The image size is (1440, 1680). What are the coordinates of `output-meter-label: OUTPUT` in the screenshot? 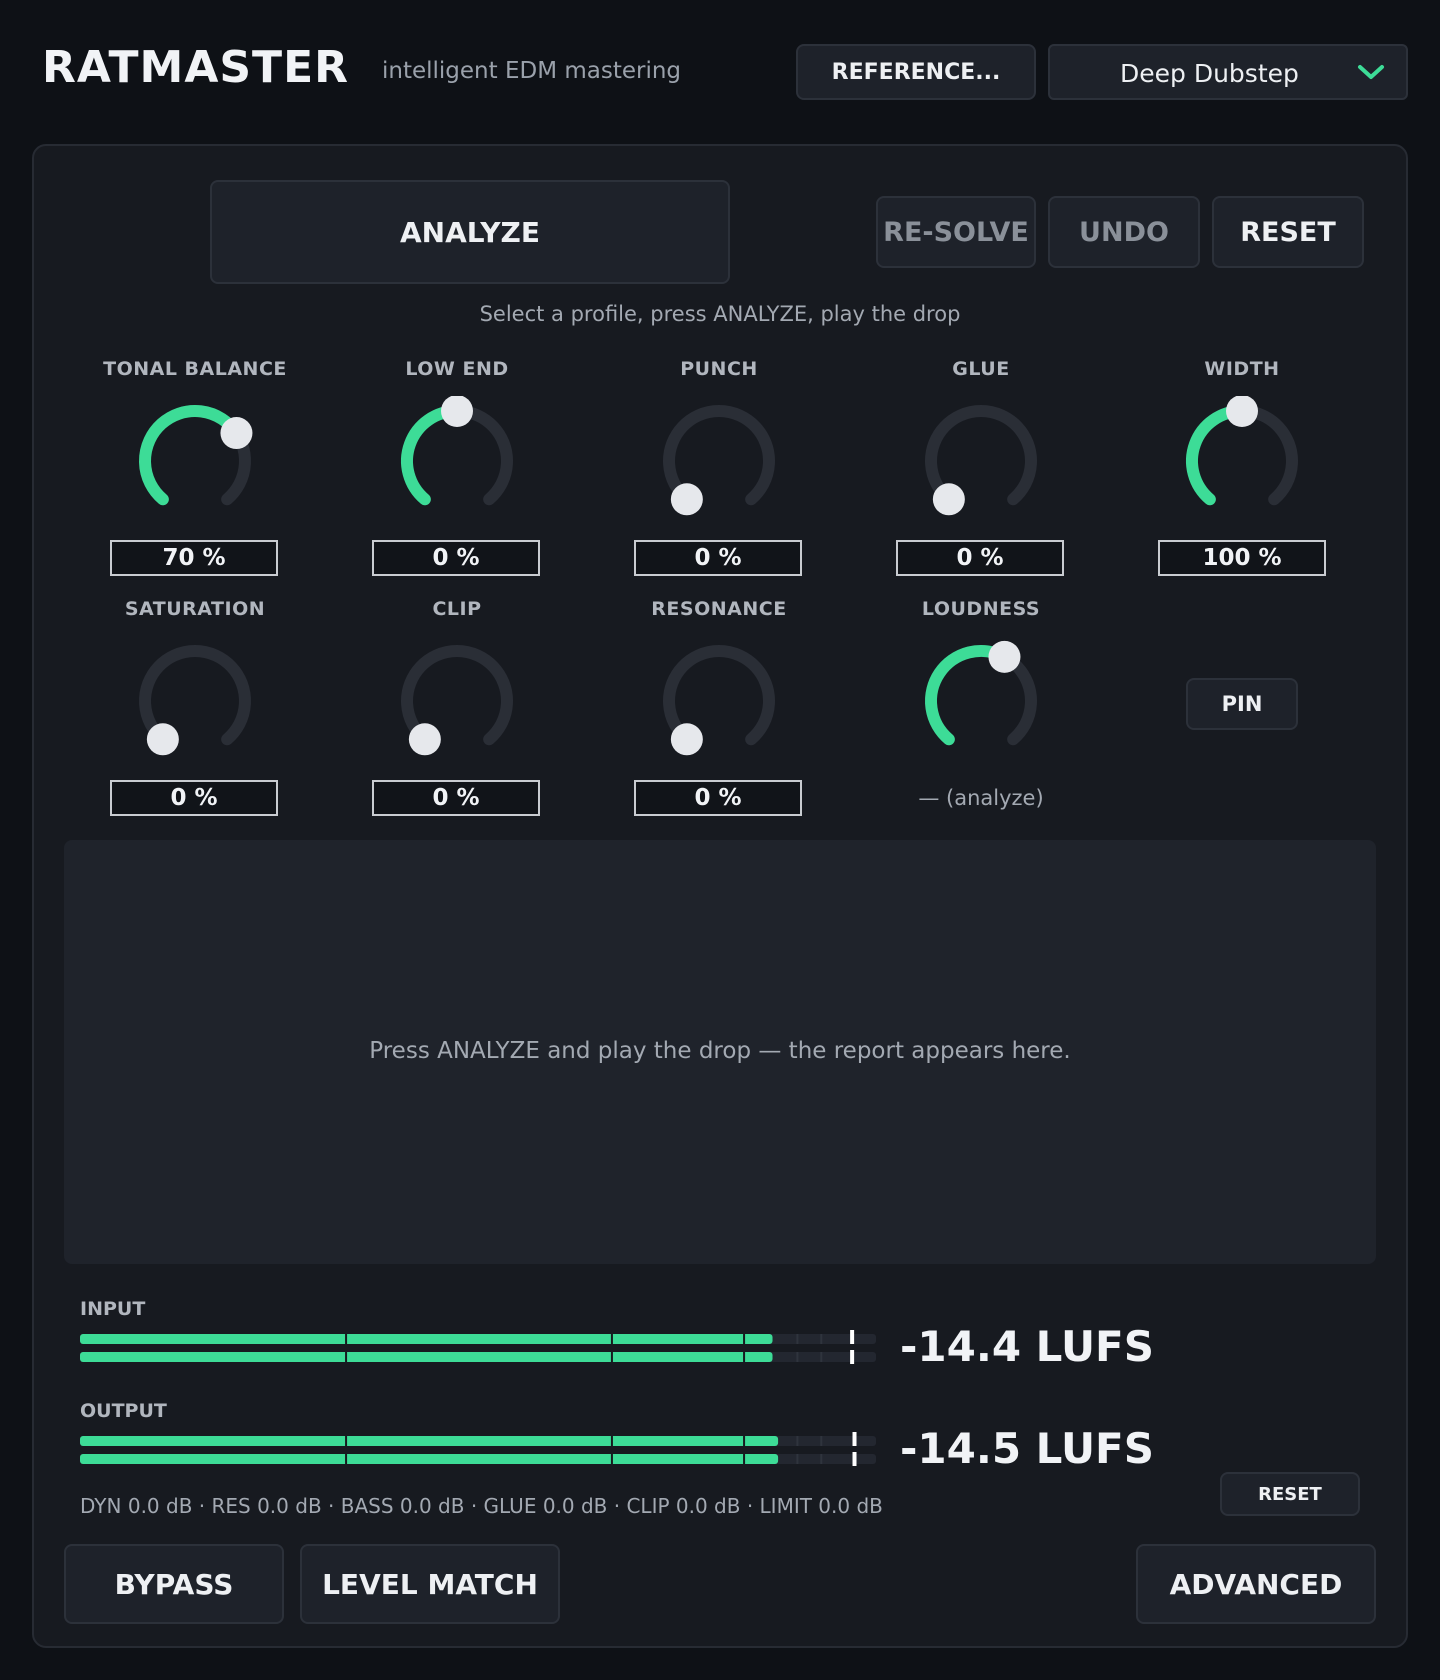 It's located at (123, 1411).